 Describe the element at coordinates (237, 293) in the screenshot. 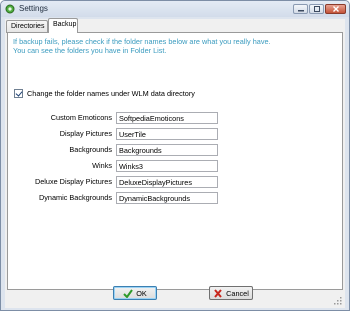

I see `cancel-button-label: Cancel` at that location.